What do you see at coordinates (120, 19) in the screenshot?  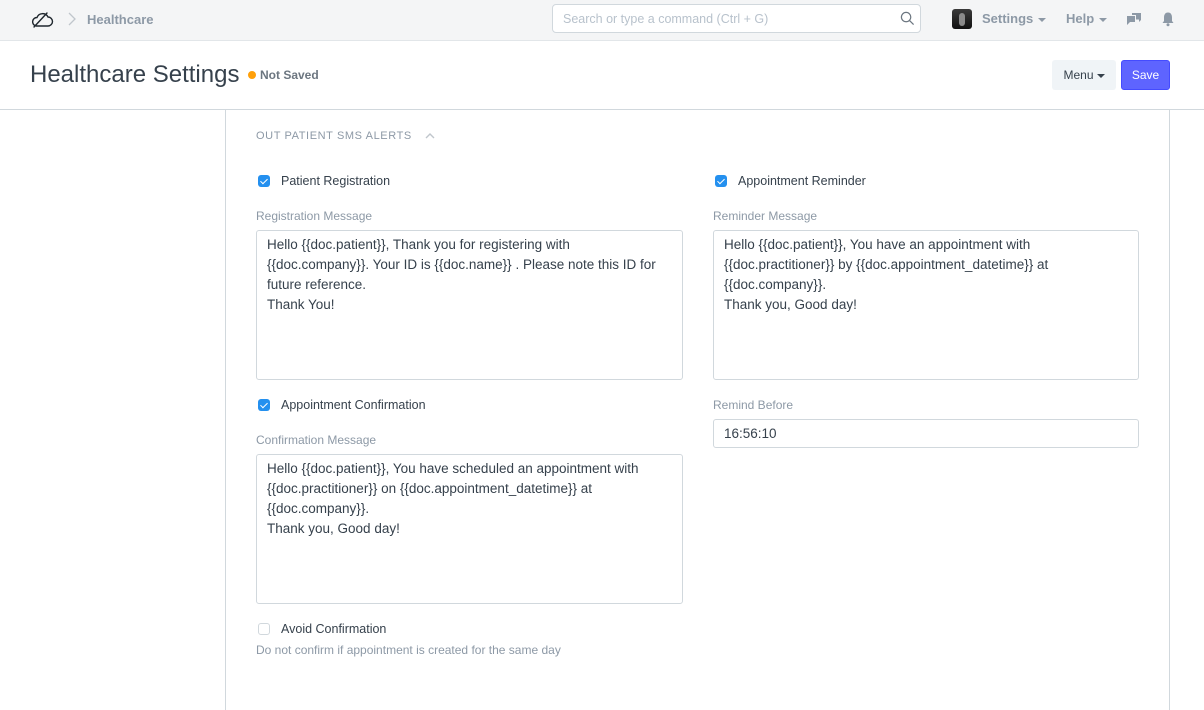 I see `breadcrumb-healthcare: Healthcare` at bounding box center [120, 19].